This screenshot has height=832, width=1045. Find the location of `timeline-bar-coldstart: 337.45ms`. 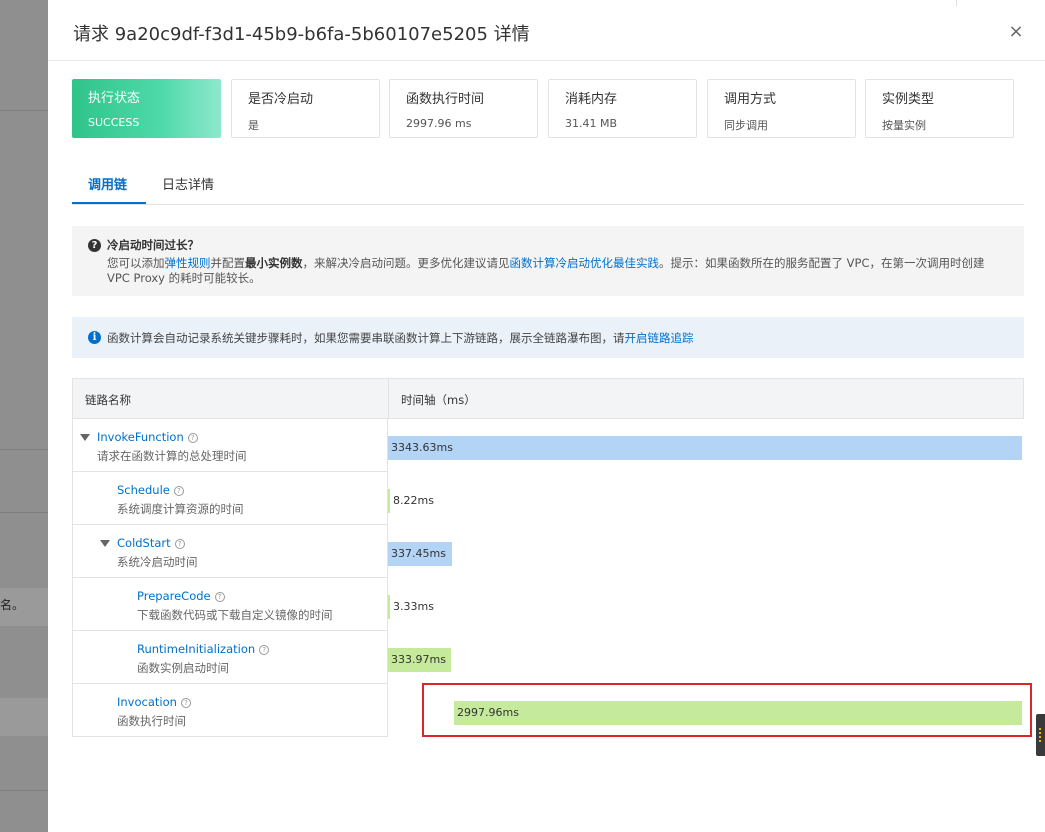

timeline-bar-coldstart: 337.45ms is located at coordinates (420, 554).